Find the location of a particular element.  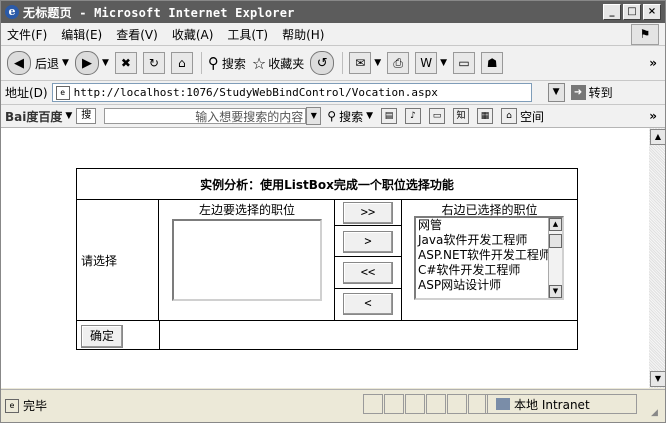

favorites-button: ☆ 收藏夹 is located at coordinates (278, 63).